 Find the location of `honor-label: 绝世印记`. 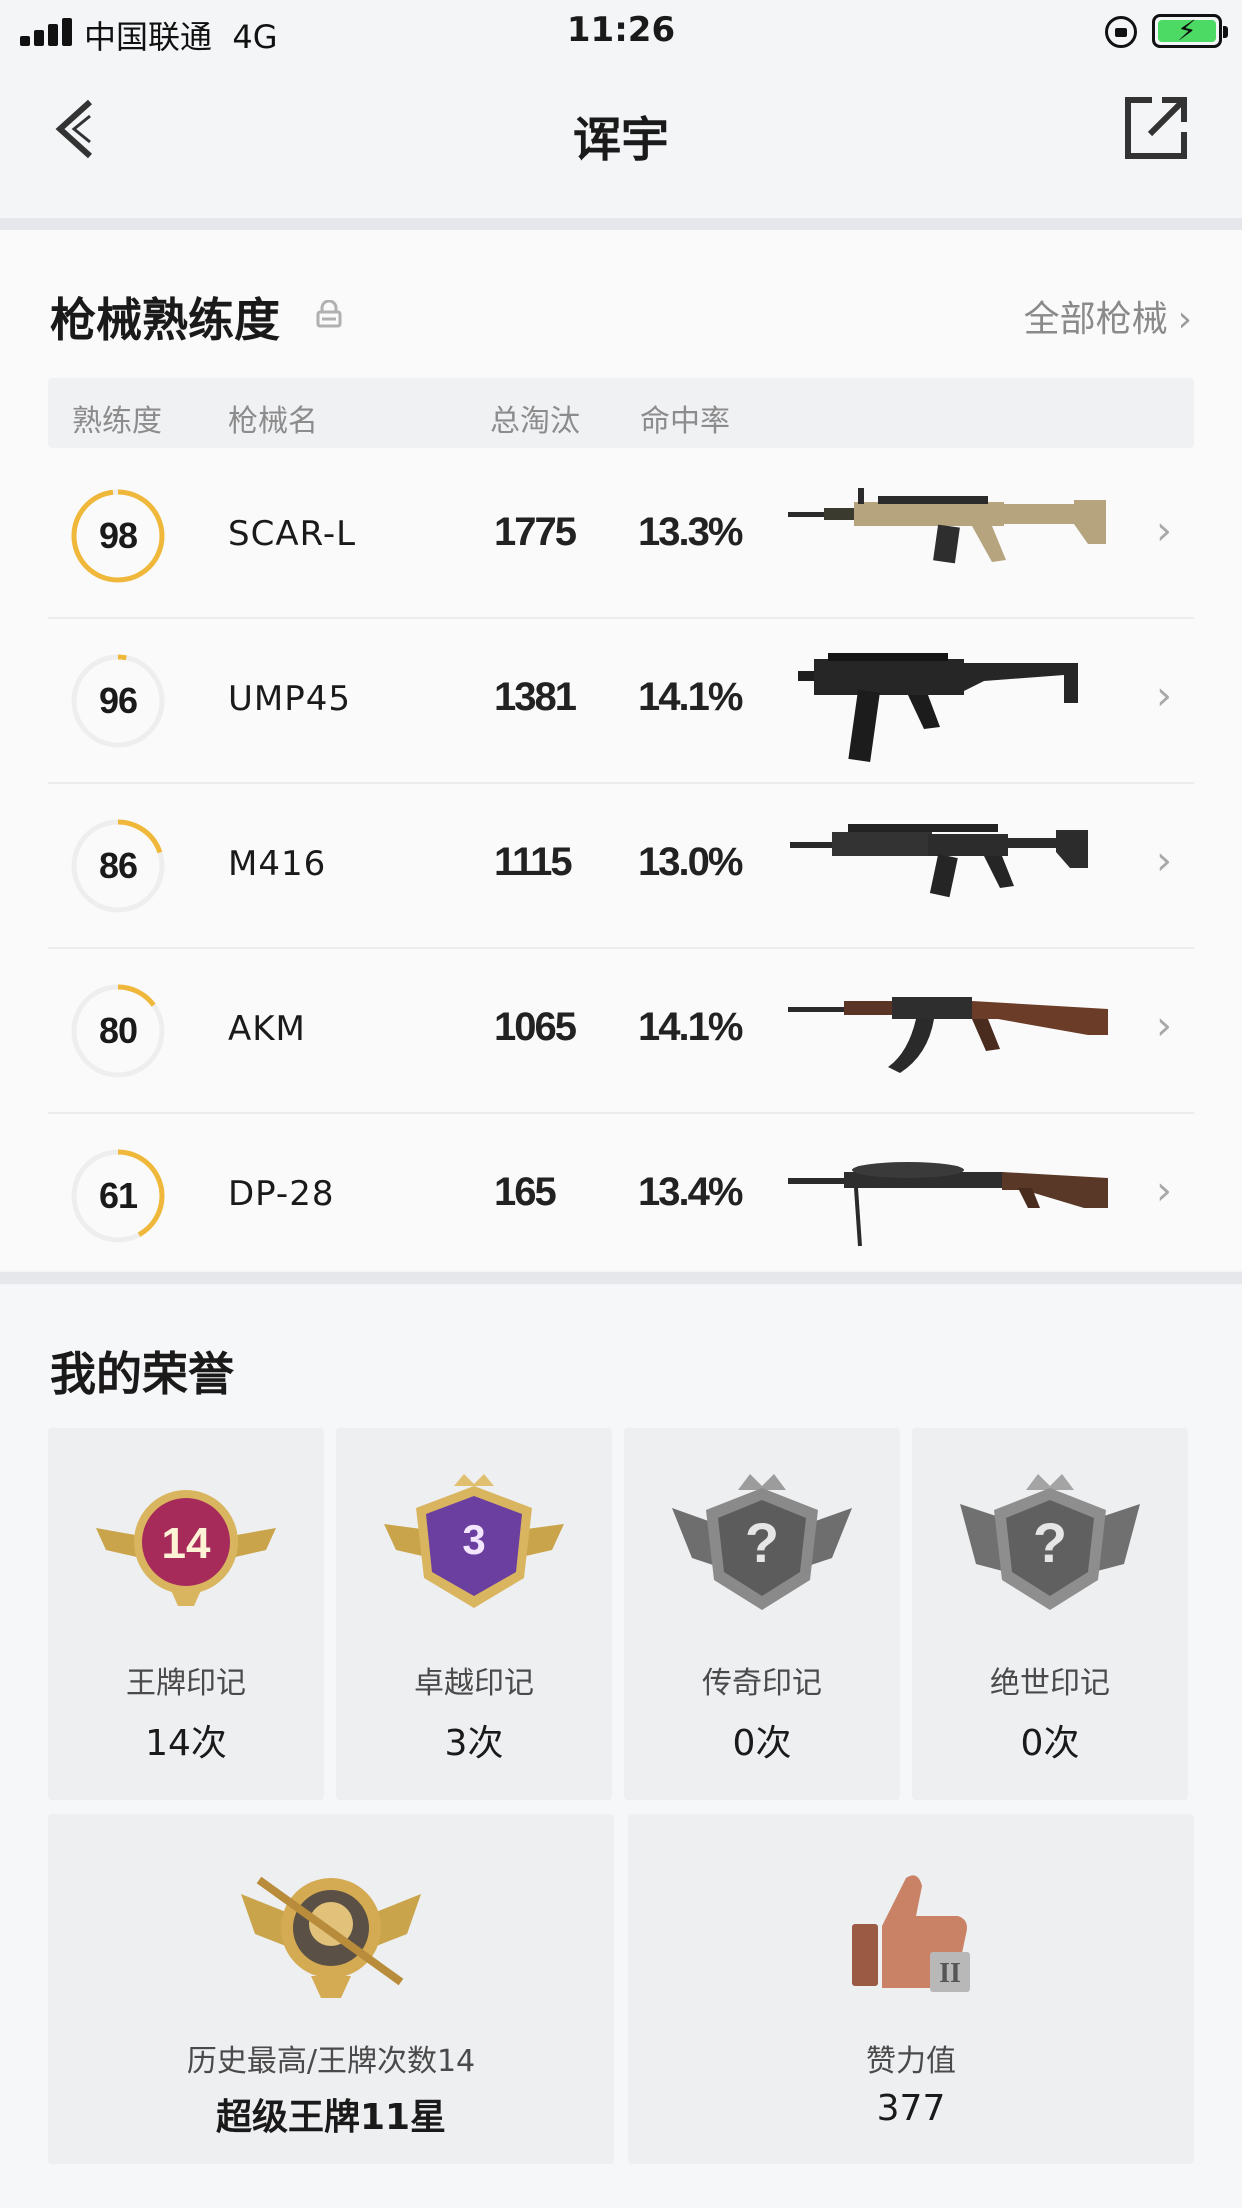

honor-label: 绝世印记 is located at coordinates (1050, 1683).